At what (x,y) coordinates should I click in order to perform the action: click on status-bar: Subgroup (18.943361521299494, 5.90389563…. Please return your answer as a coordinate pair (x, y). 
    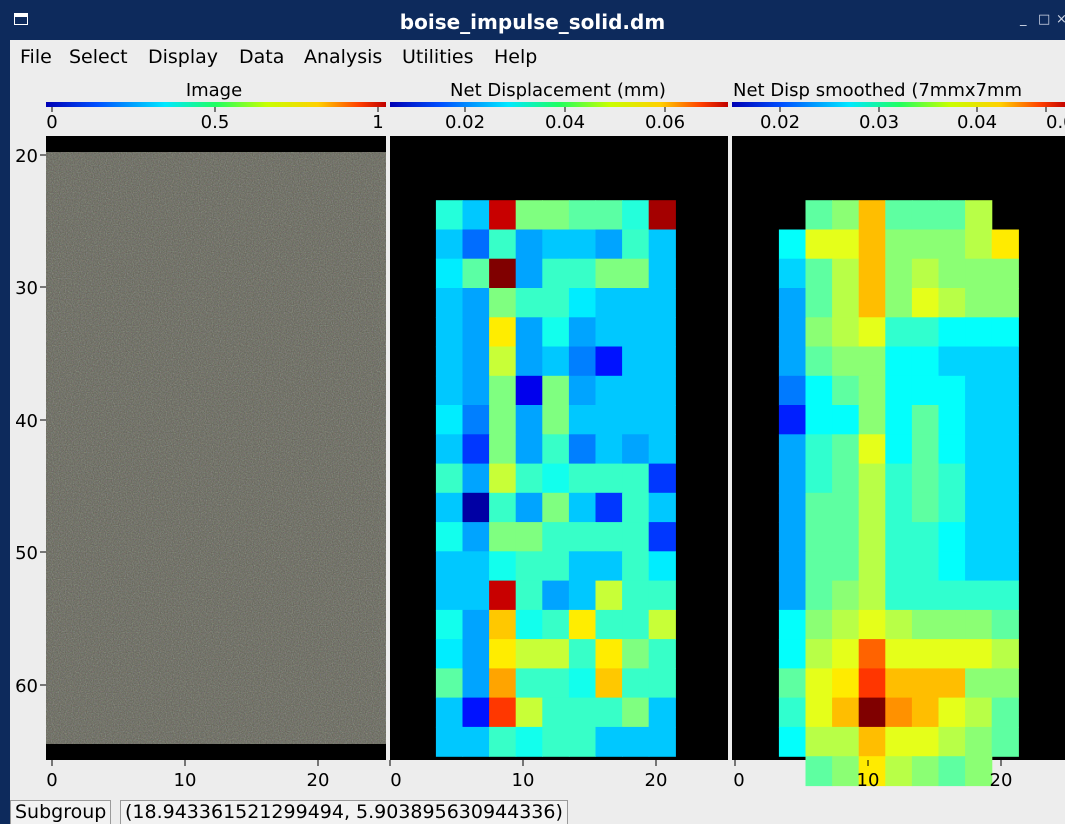
    Looking at the image, I should click on (537, 812).